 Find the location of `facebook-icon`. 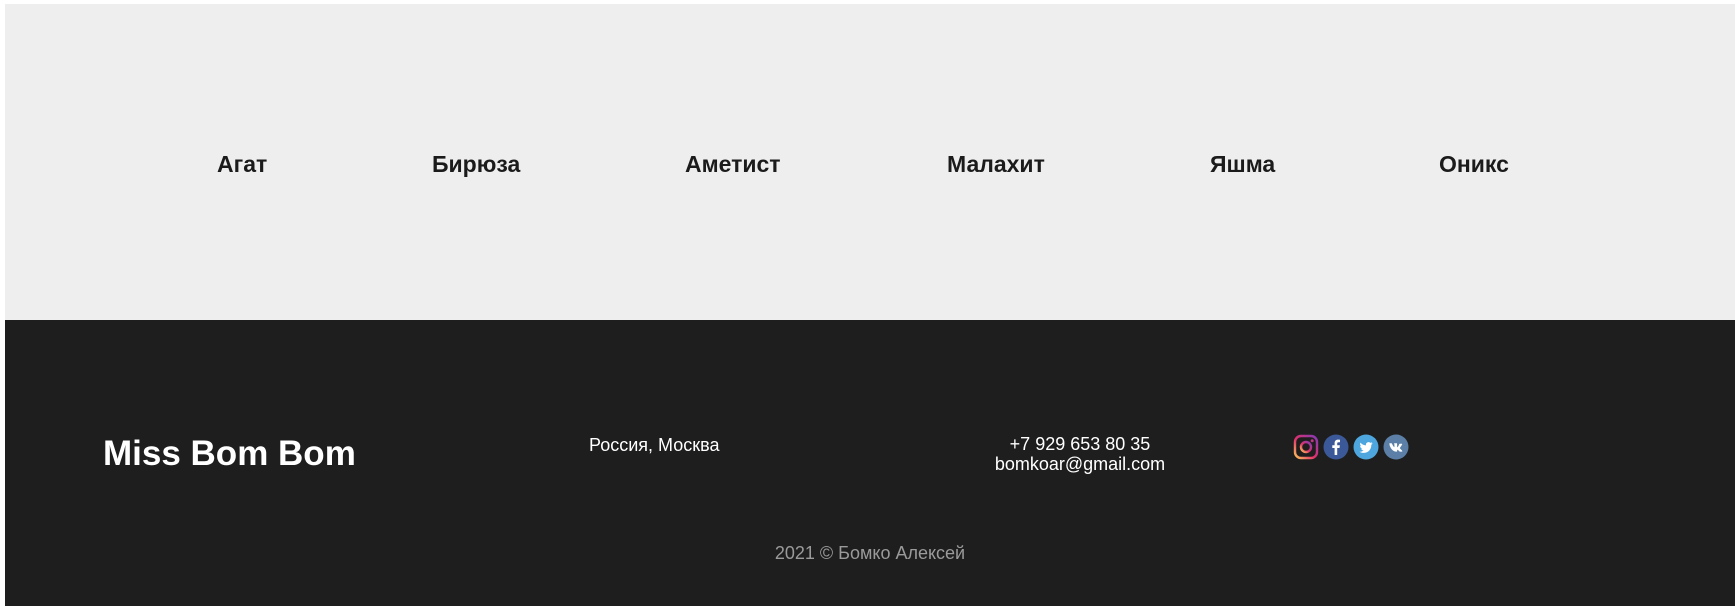

facebook-icon is located at coordinates (1336, 447).